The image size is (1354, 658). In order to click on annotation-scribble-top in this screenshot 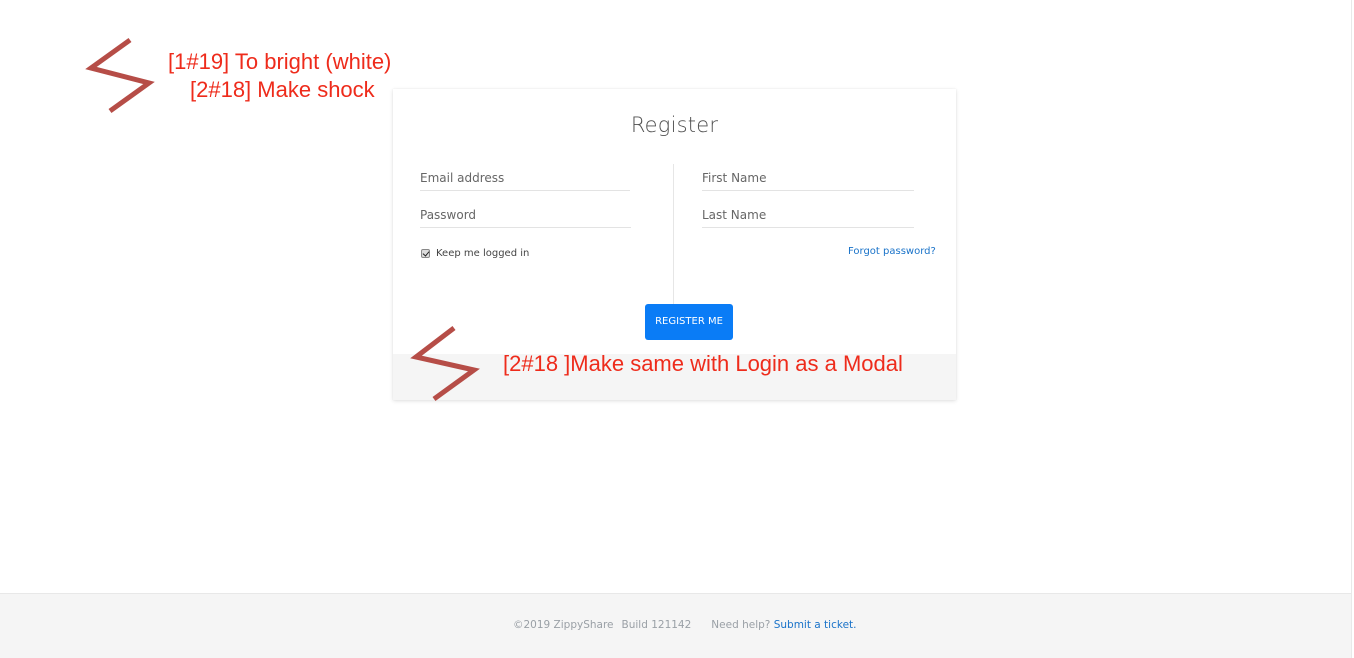, I will do `click(120, 75)`.